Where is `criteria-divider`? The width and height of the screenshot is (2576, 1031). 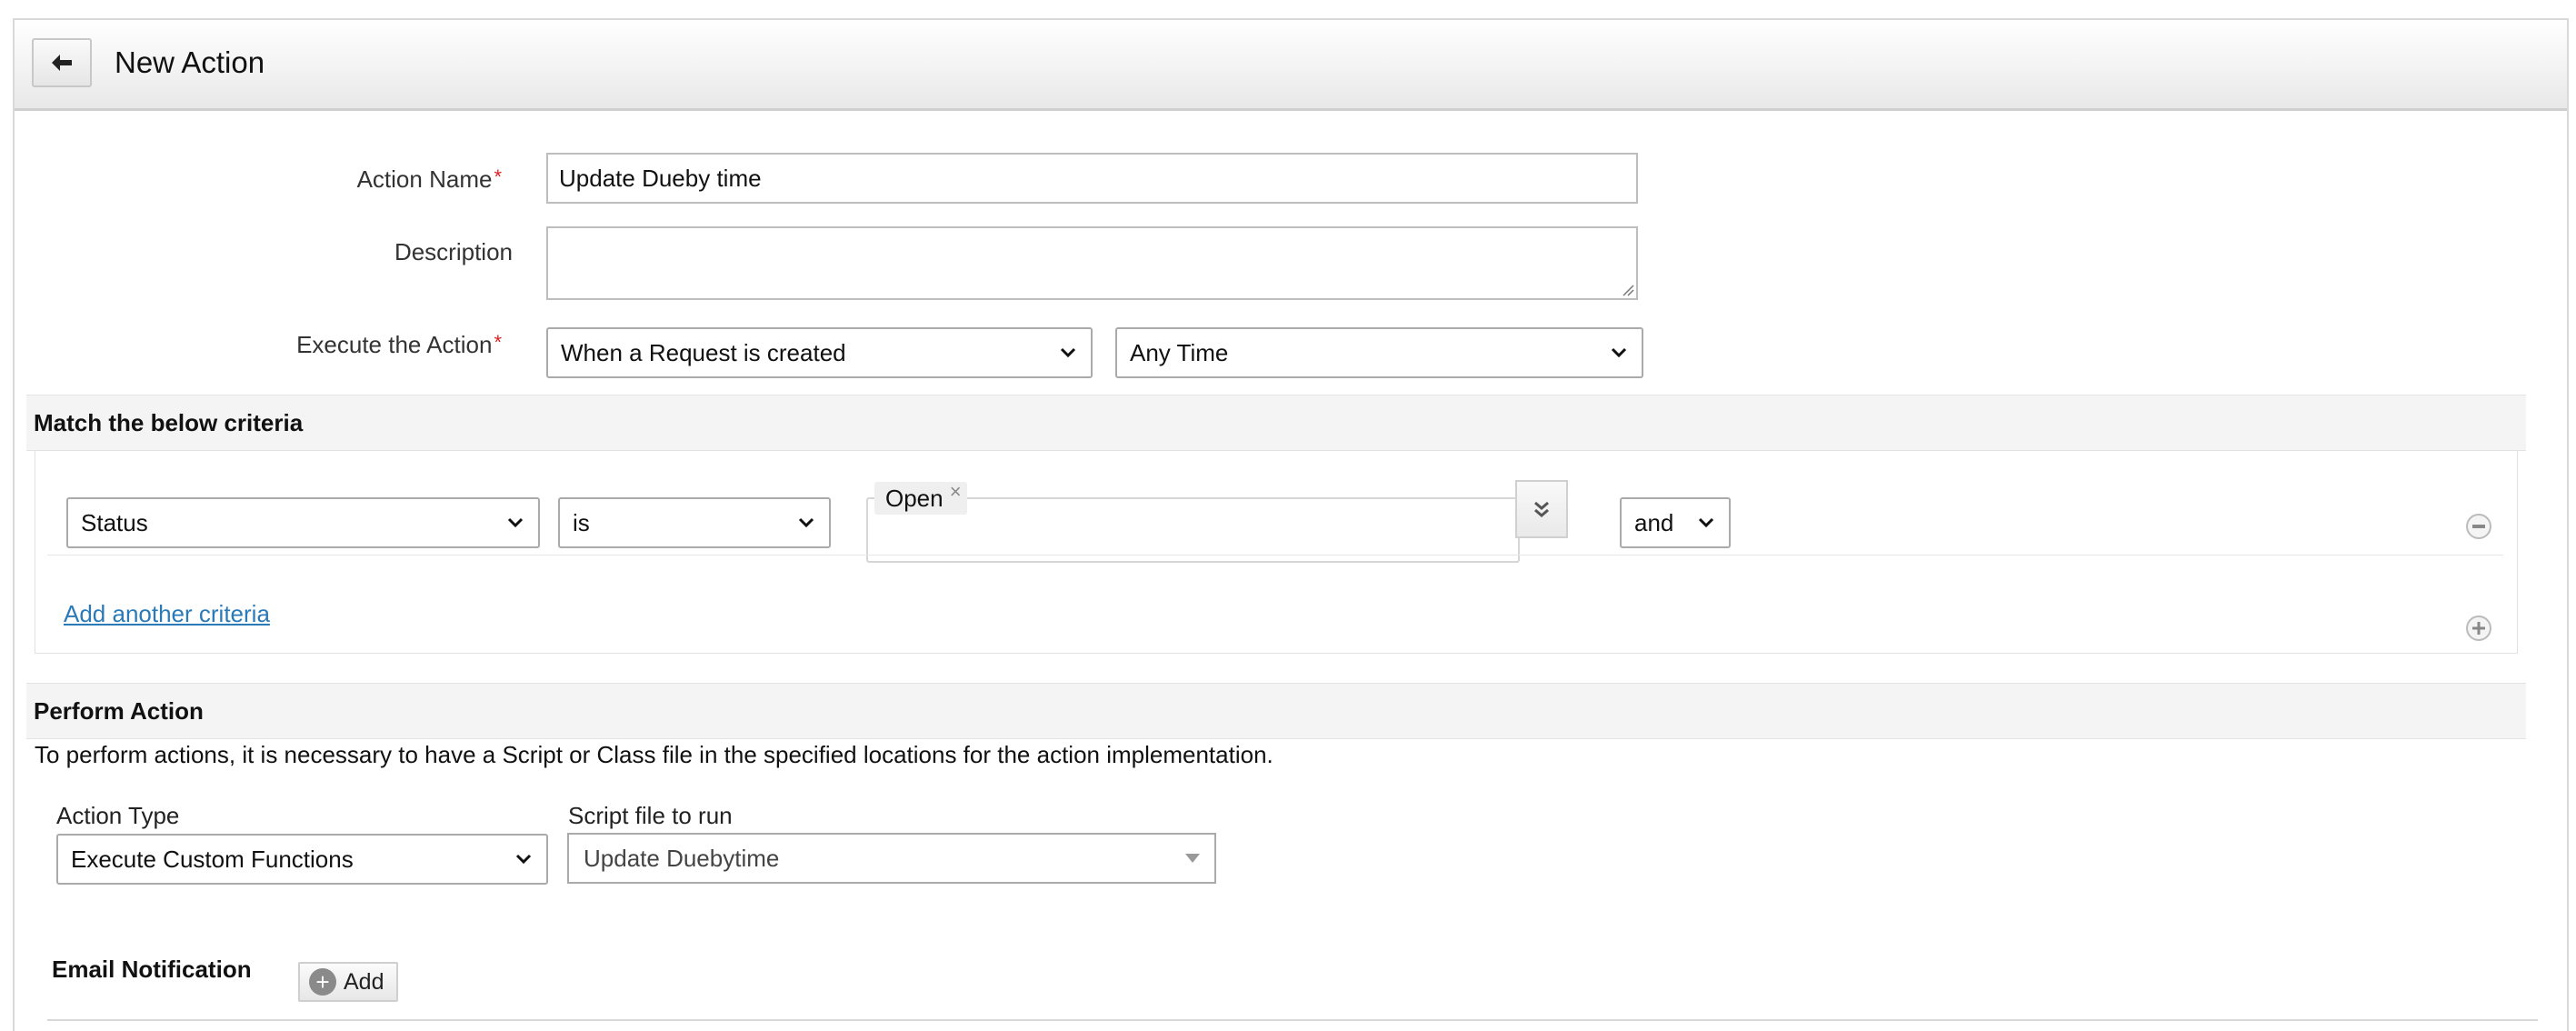
criteria-divider is located at coordinates (1275, 555).